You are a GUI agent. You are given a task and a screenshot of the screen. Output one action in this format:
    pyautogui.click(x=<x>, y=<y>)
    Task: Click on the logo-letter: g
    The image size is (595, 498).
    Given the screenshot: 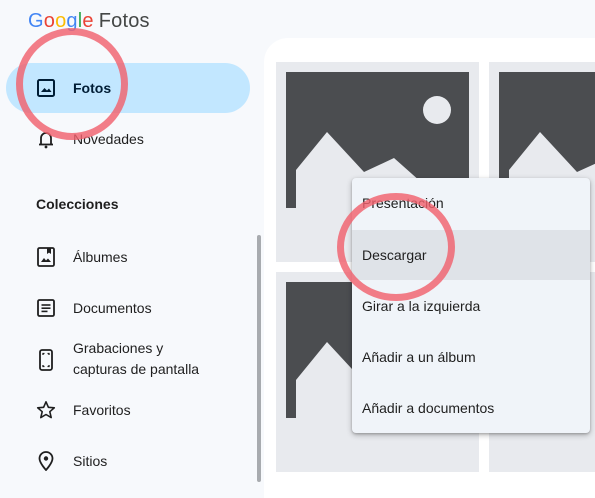 What is the action you would take?
    pyautogui.click(x=72, y=21)
    